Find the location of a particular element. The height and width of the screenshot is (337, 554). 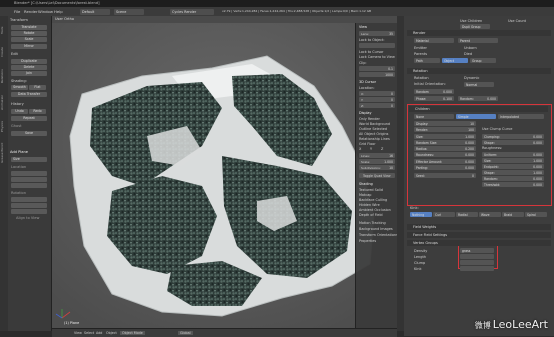

children-simple-tab: Simple is located at coordinates (476, 116).